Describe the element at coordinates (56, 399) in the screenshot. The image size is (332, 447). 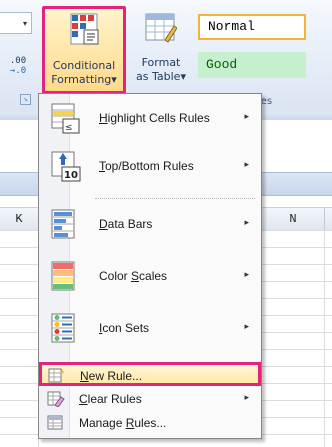
I see `clear-rules-icon` at that location.